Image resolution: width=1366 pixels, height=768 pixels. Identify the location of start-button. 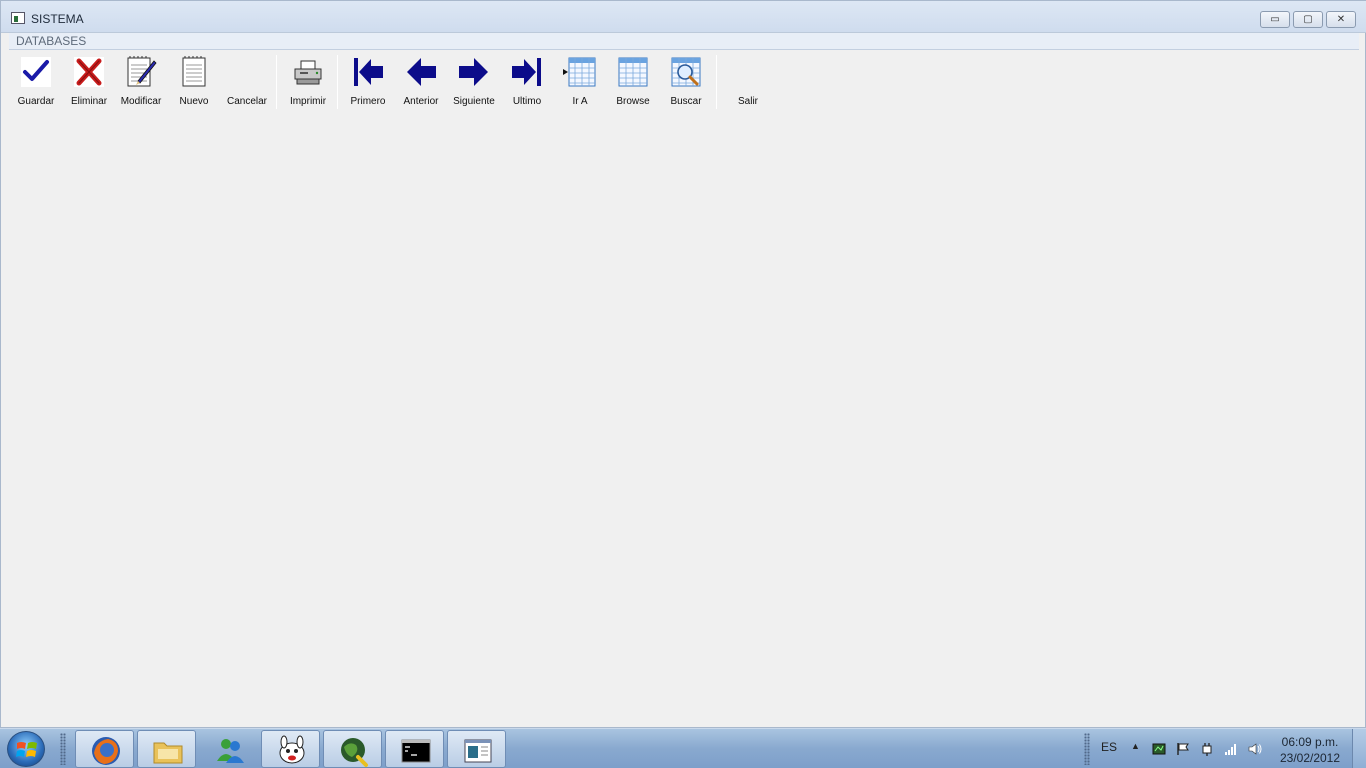
(26, 749).